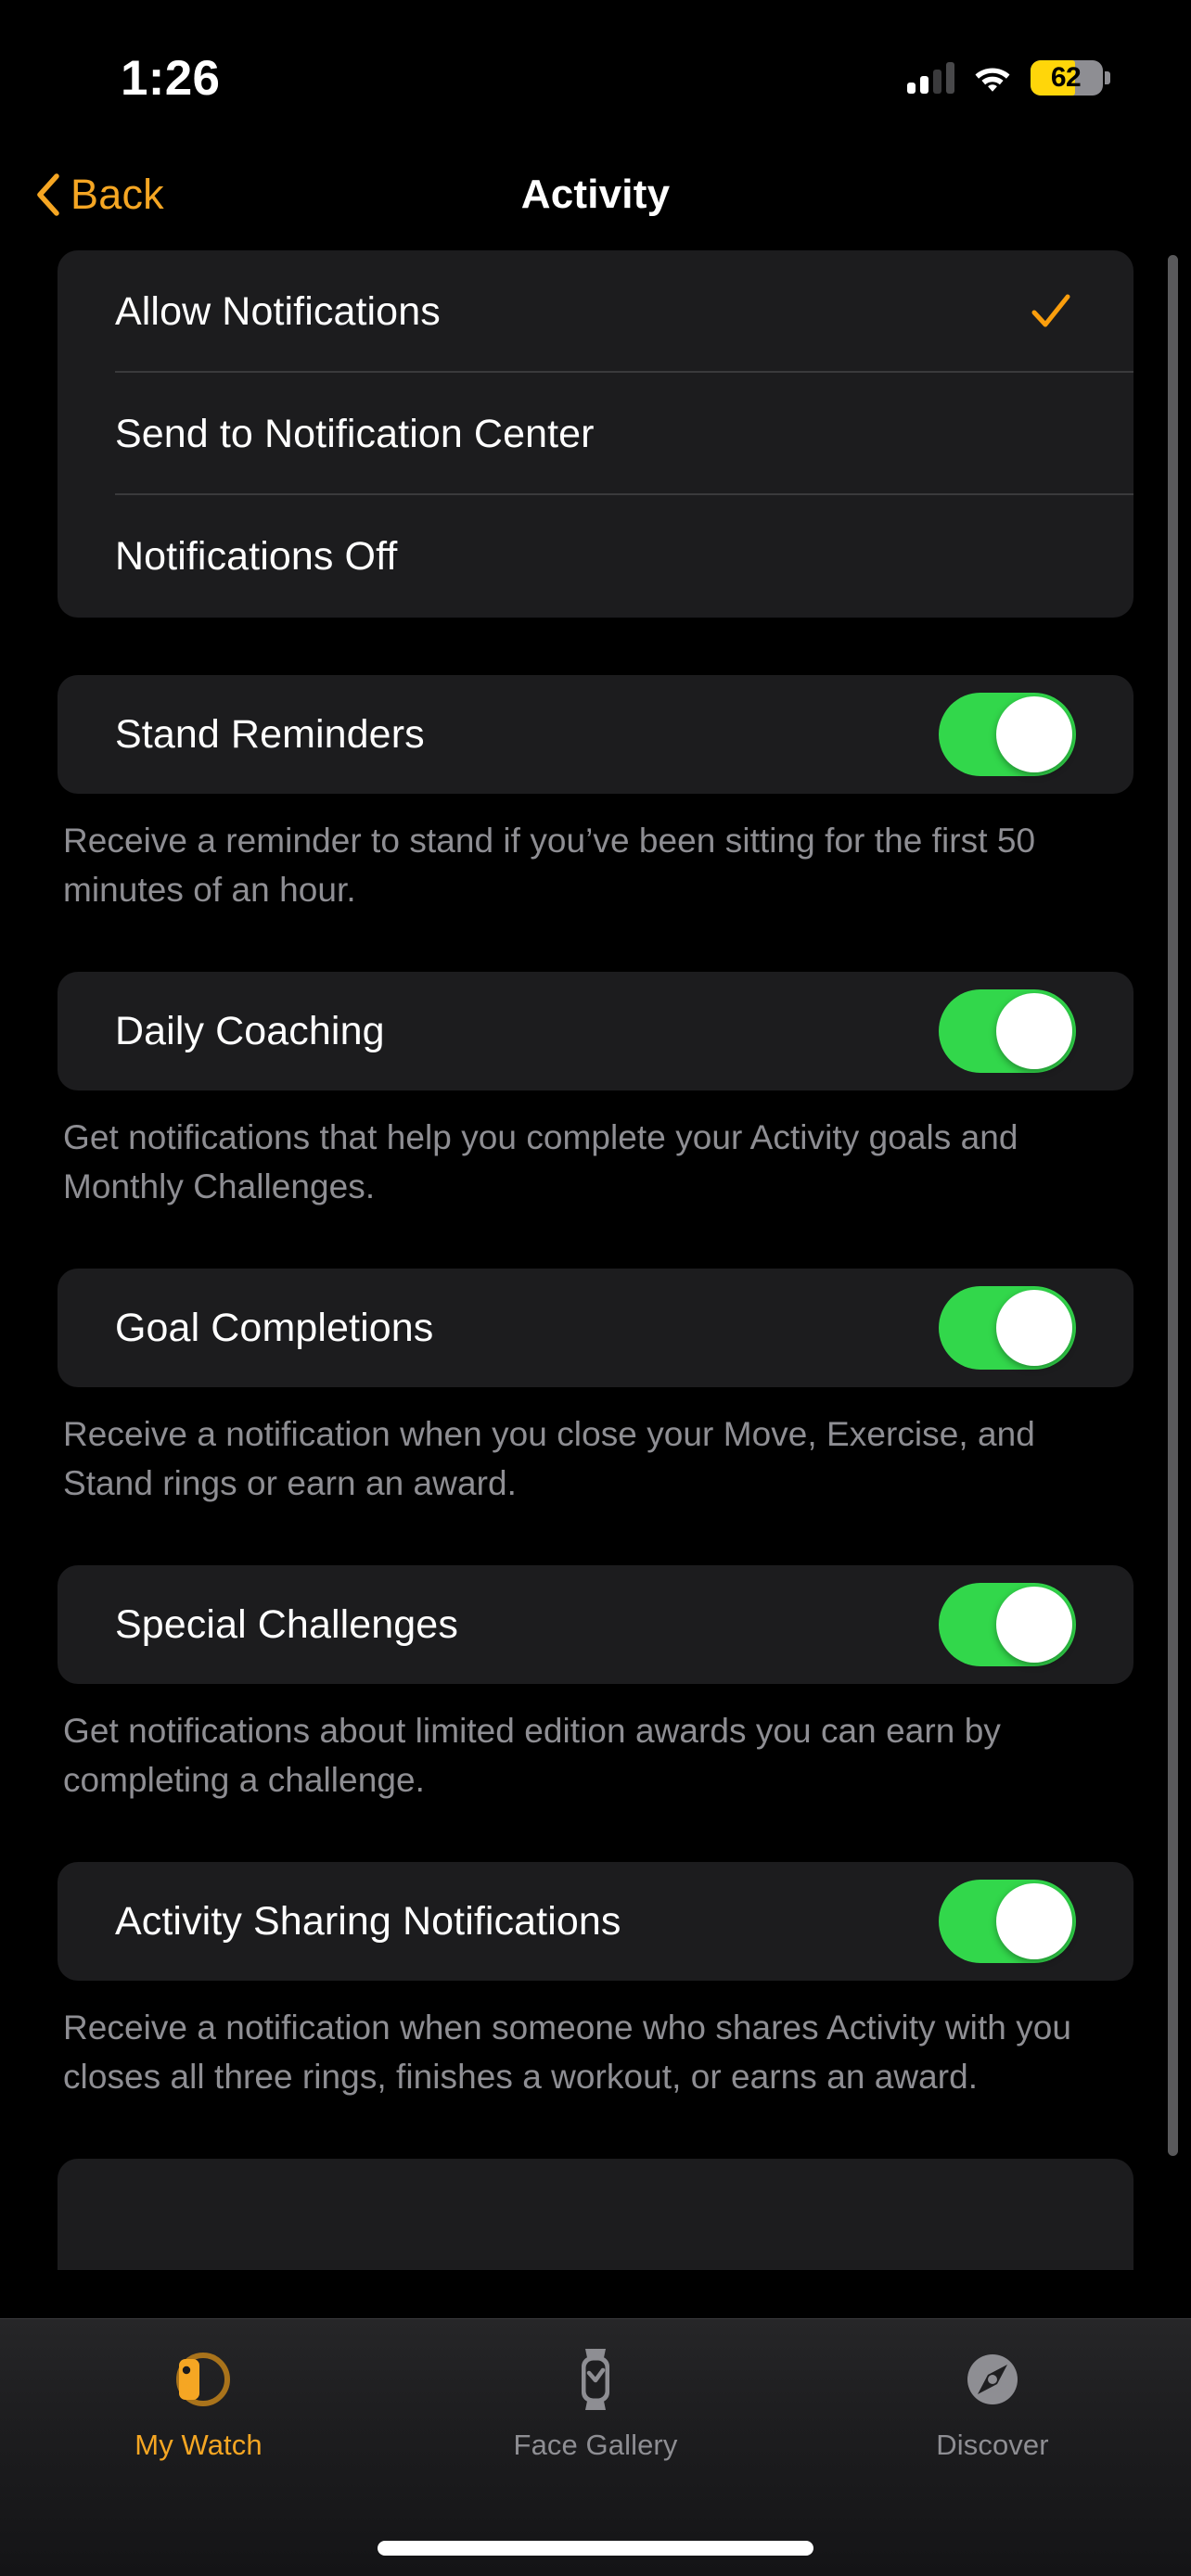 The height and width of the screenshot is (2576, 1191). I want to click on next-setting-card-partial, so click(595, 2214).